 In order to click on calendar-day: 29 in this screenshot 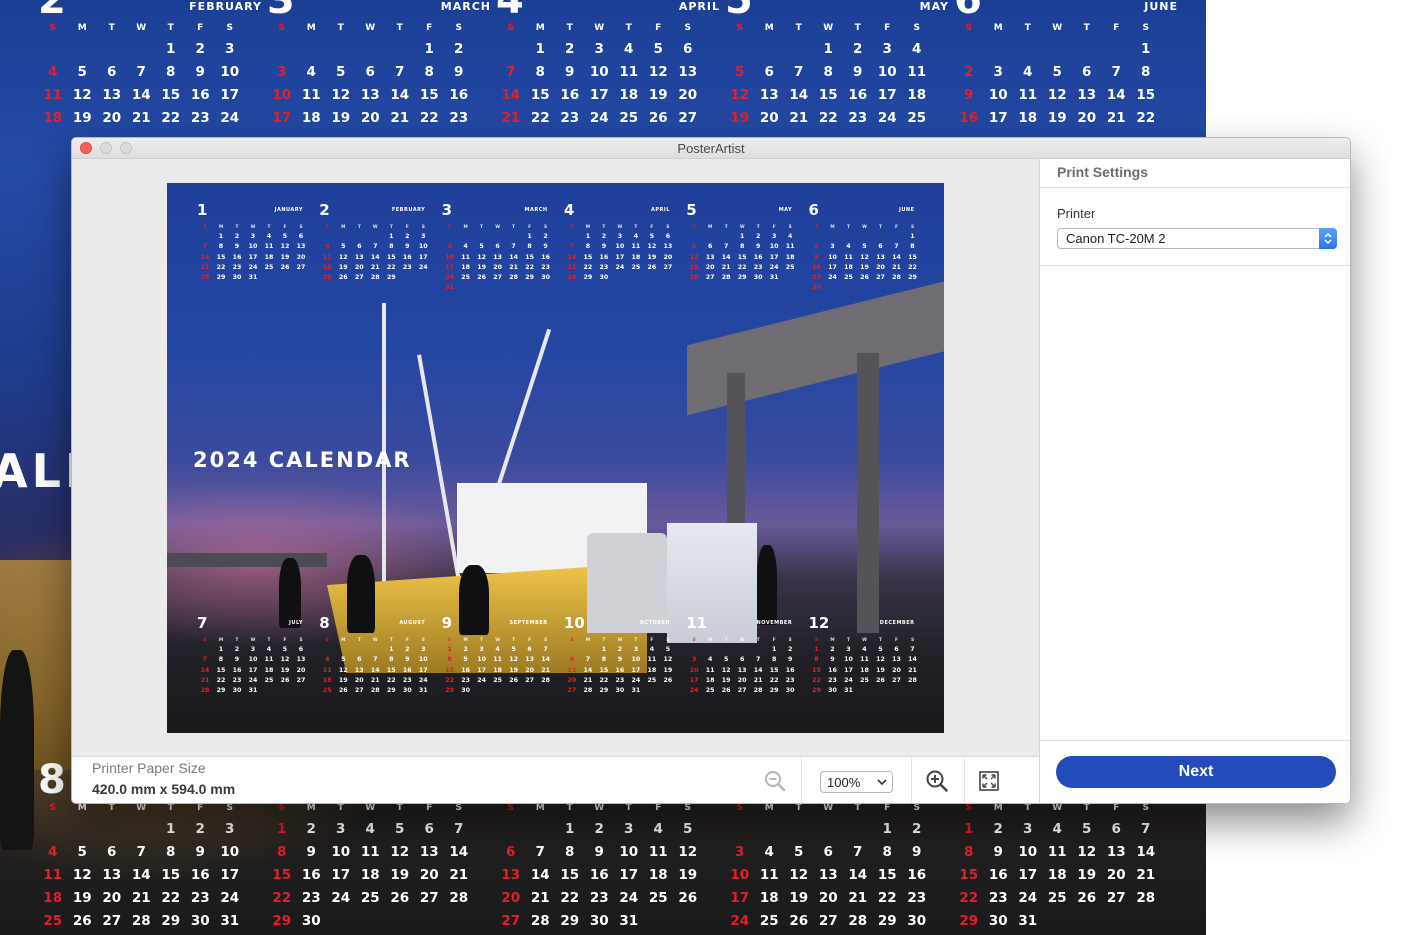, I will do `click(588, 278)`.